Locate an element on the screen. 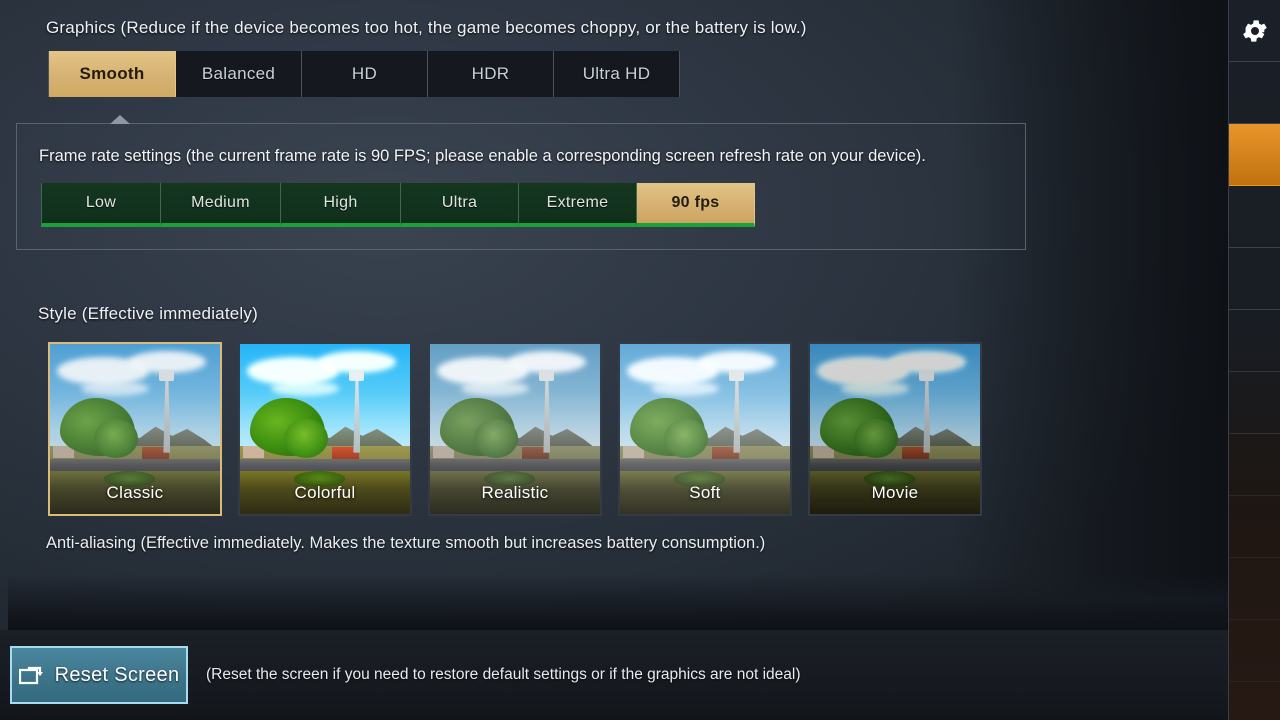 This screenshot has width=1280, height=720. graphics-option-ultra-hd-label: Ultra HD is located at coordinates (616, 73).